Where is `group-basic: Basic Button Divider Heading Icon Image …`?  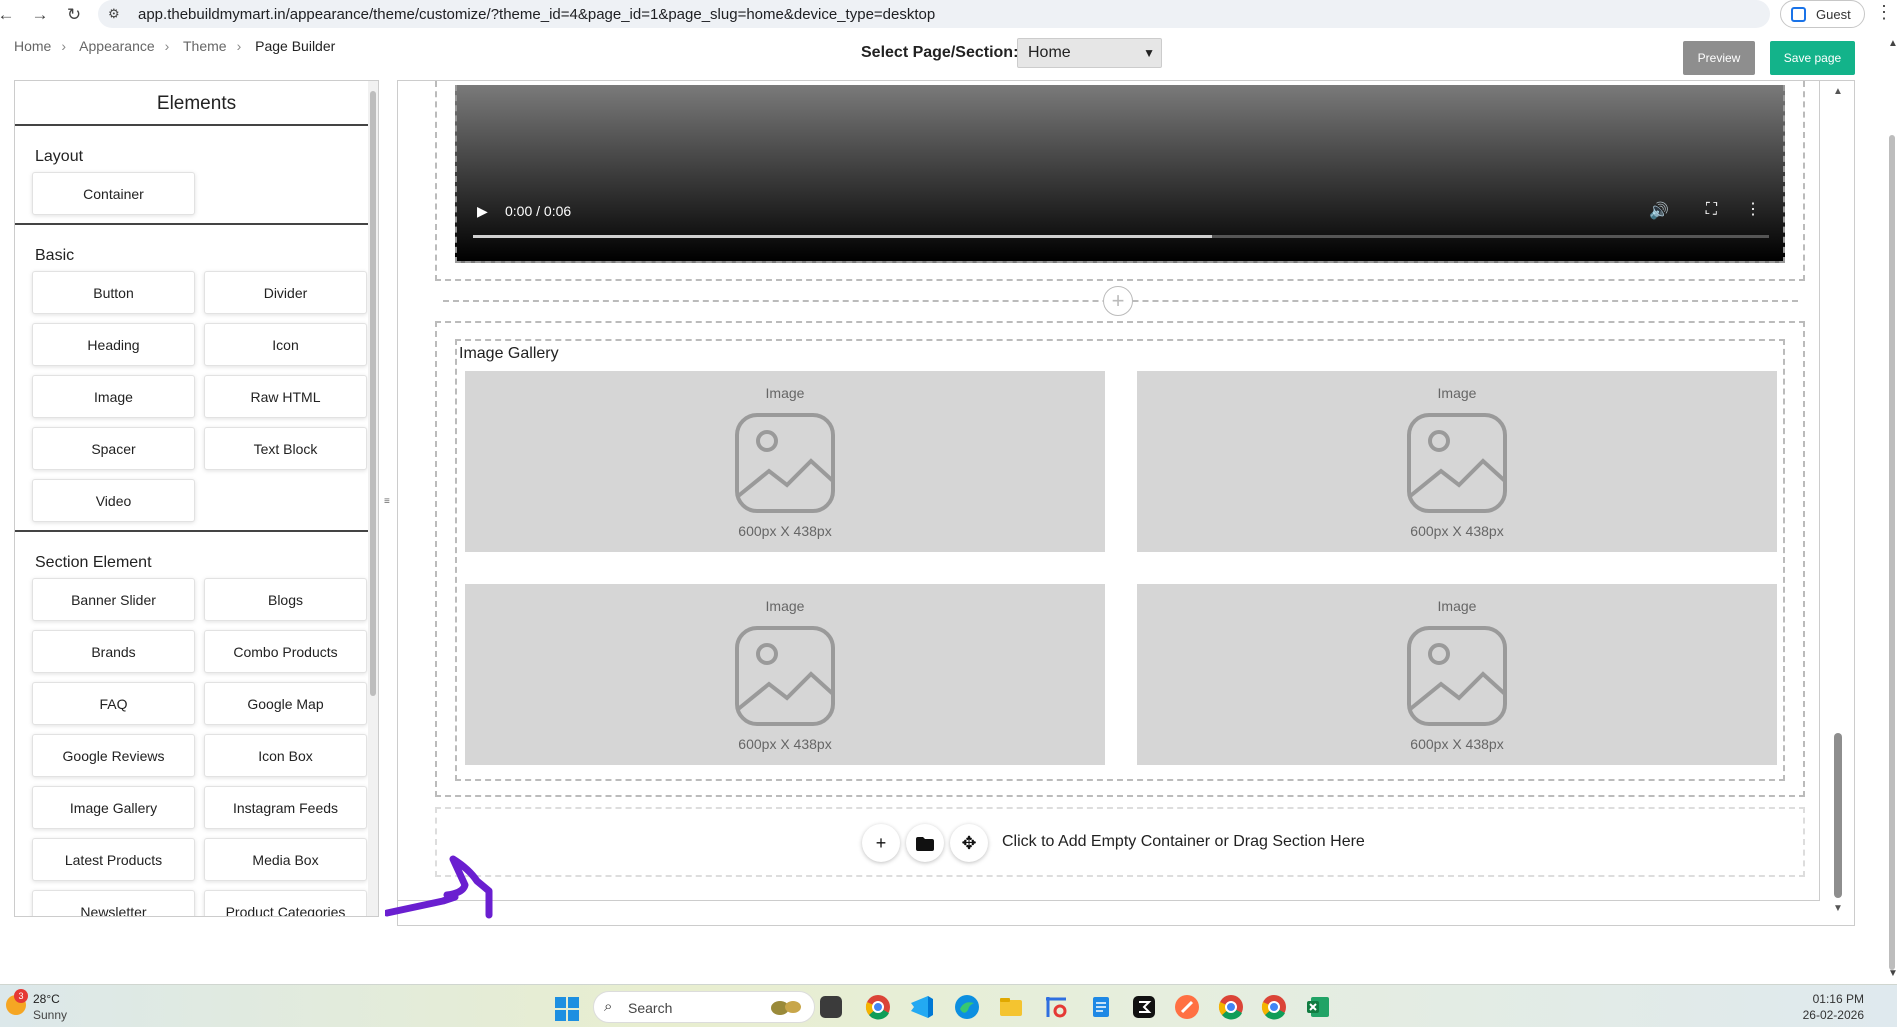
group-basic: Basic Button Divider Heading Icon Image … is located at coordinates (196, 378).